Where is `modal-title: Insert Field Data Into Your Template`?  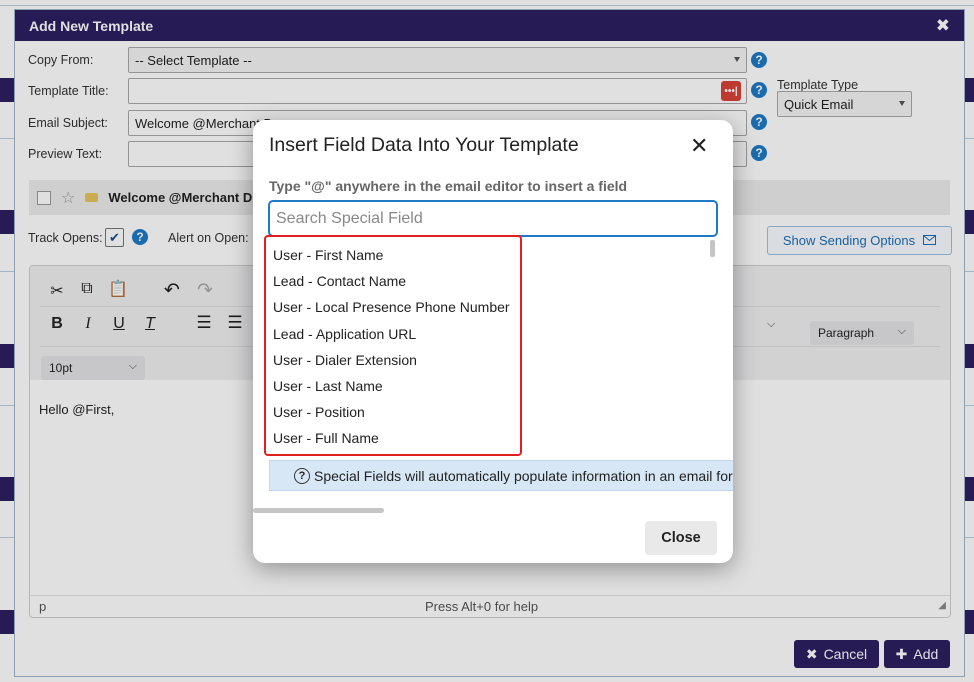 modal-title: Insert Field Data Into Your Template is located at coordinates (424, 145).